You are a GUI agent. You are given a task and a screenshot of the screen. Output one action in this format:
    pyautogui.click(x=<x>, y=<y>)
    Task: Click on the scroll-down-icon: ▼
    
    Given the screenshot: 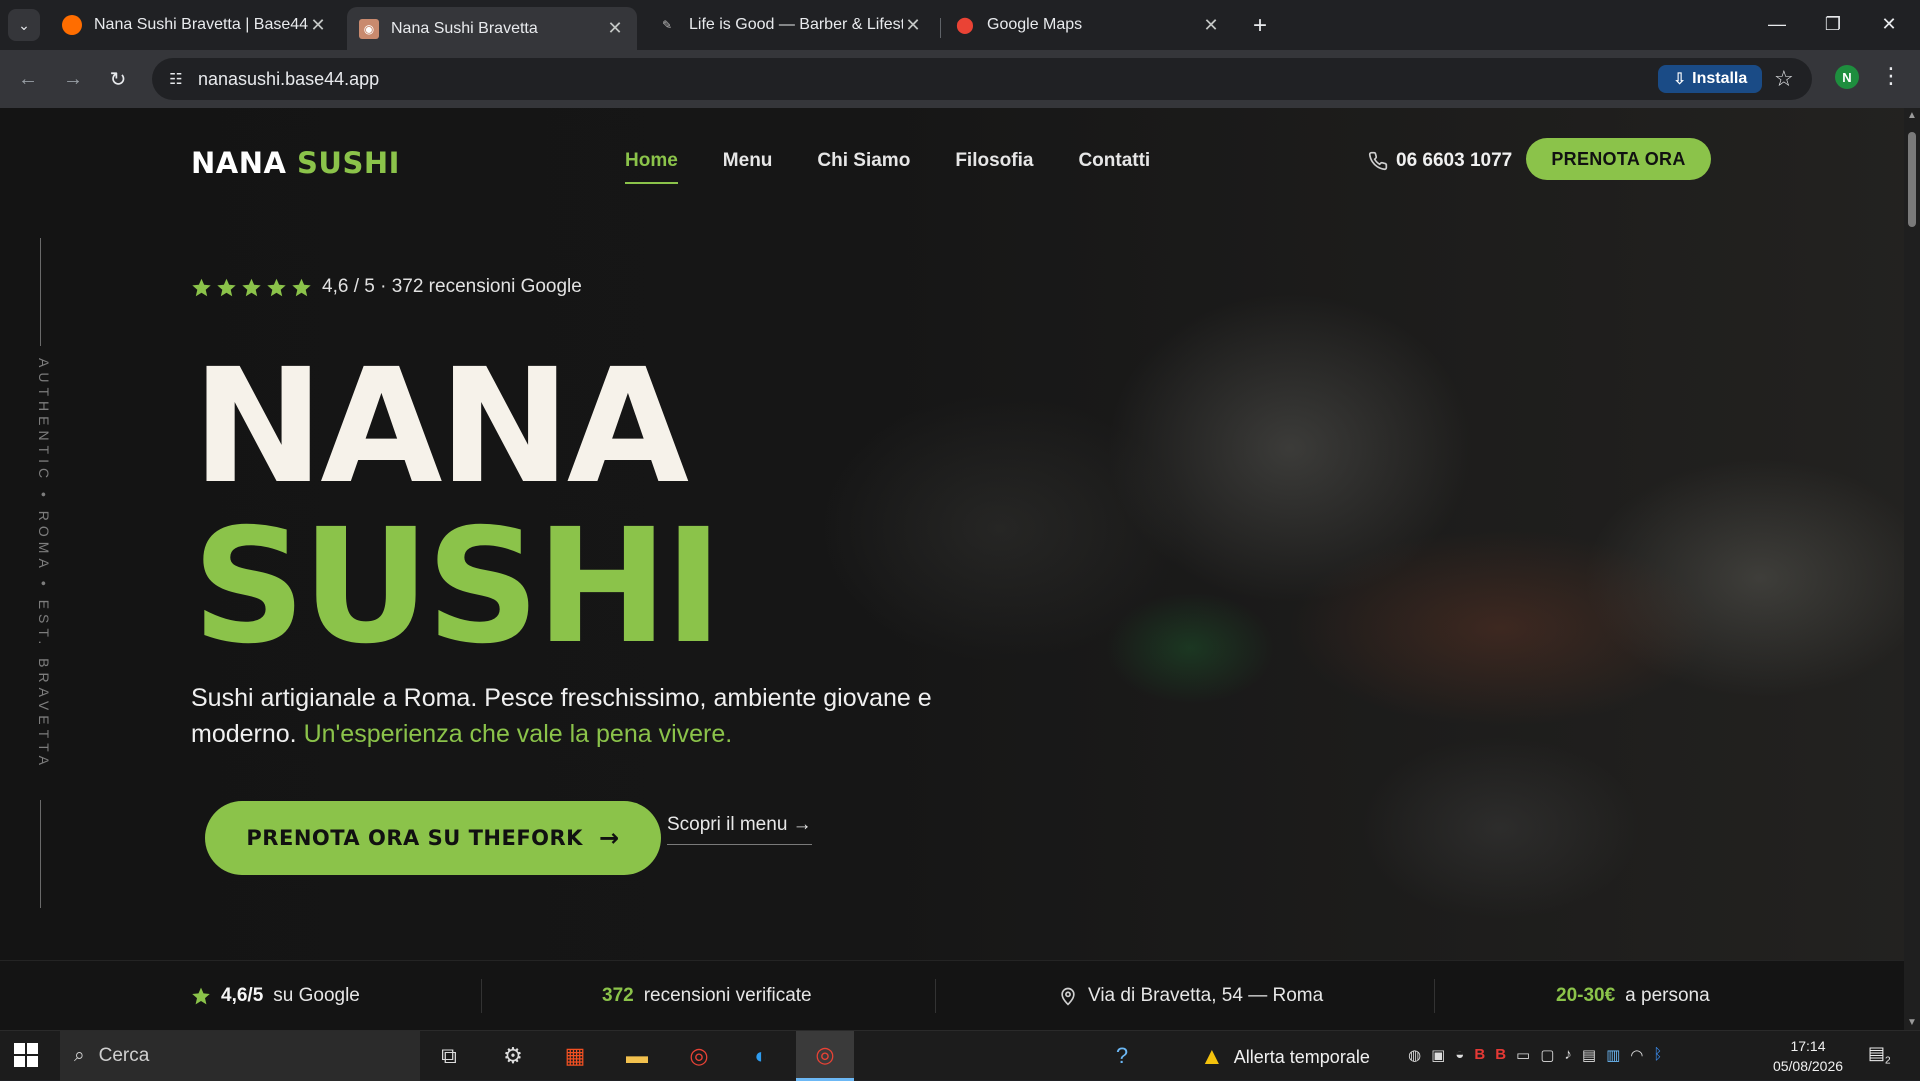 What is the action you would take?
    pyautogui.click(x=1912, y=1022)
    